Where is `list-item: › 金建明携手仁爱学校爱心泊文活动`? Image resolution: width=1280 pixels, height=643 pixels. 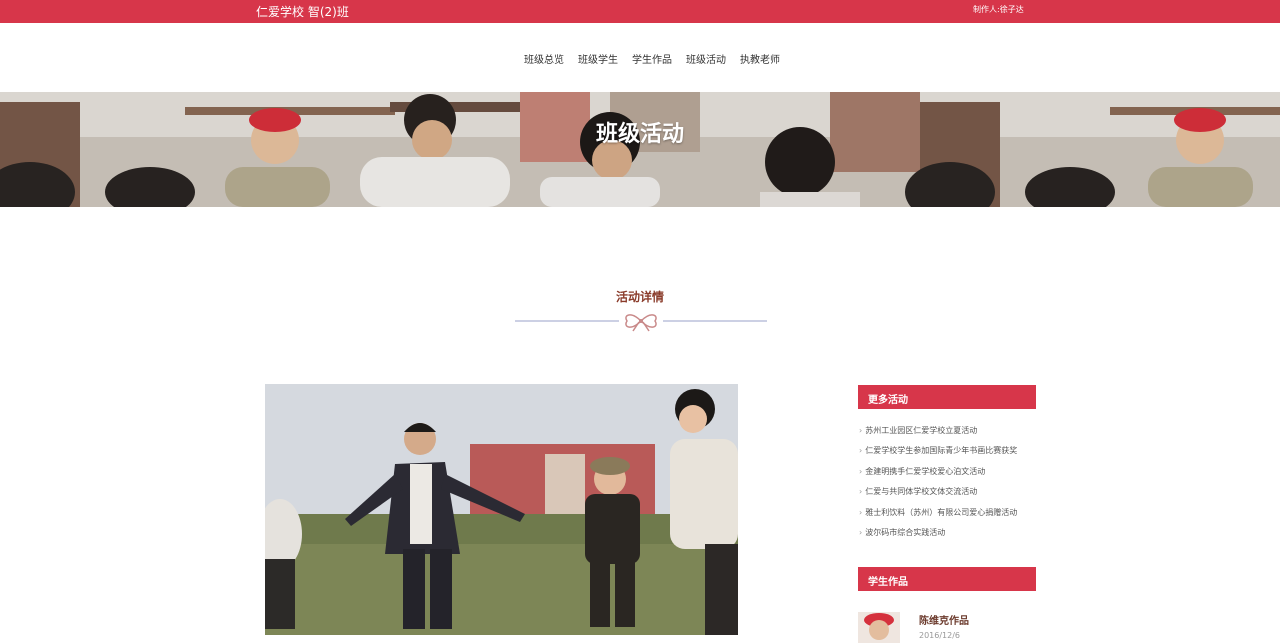 list-item: › 金建明携手仁爱学校爱心泊文活动 is located at coordinates (954, 476).